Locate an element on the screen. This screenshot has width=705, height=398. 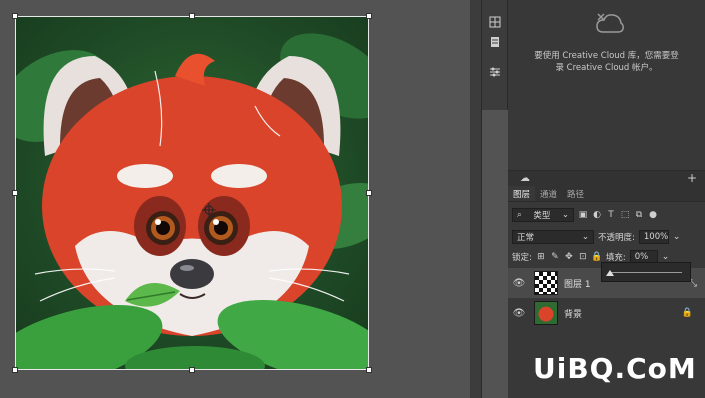
fill-slider-popup is located at coordinates (646, 272).